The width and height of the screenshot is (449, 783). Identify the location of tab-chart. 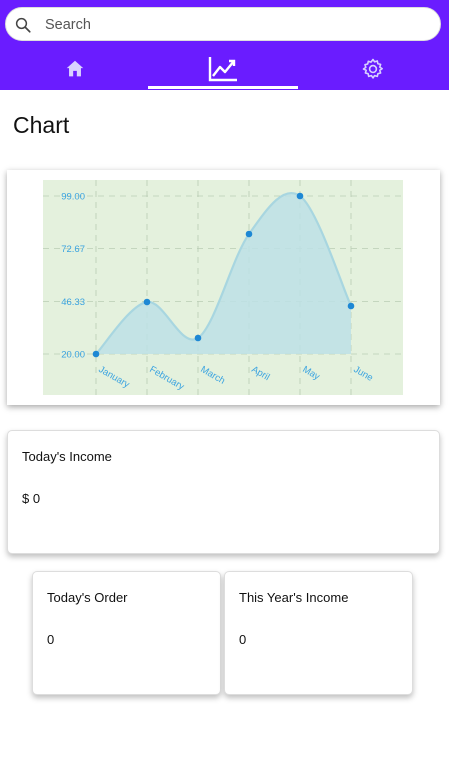
(223, 68).